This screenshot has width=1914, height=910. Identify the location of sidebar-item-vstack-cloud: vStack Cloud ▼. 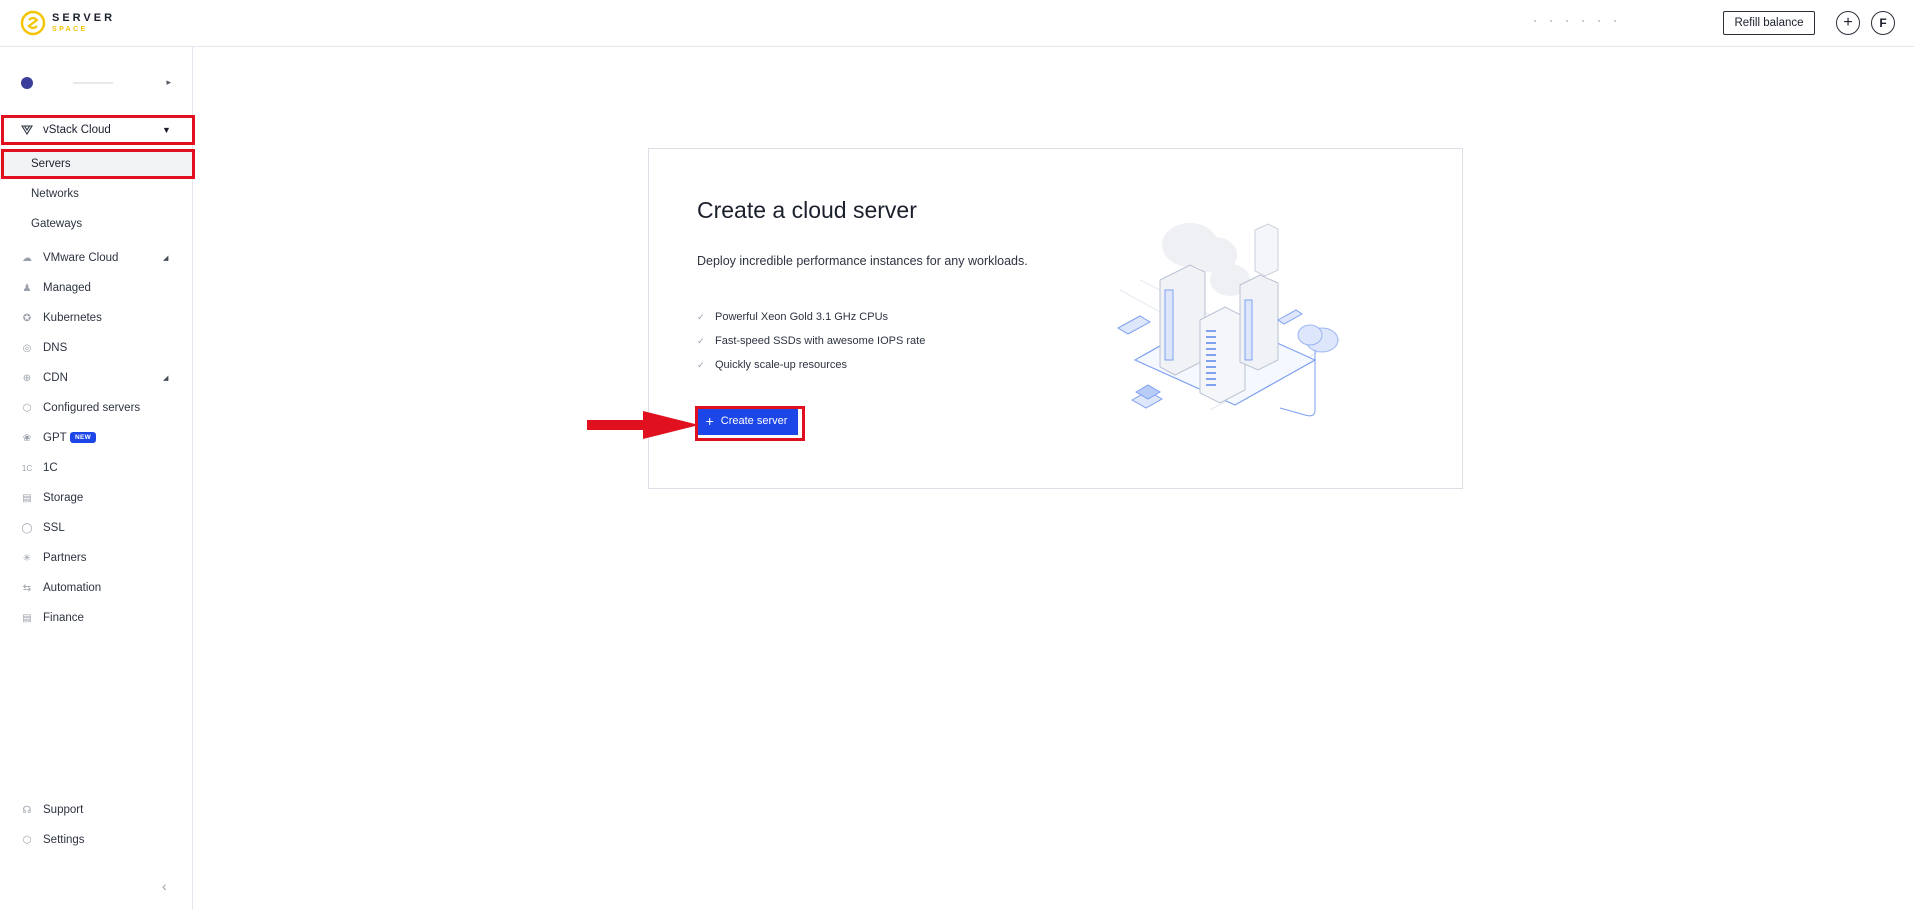
(96, 130).